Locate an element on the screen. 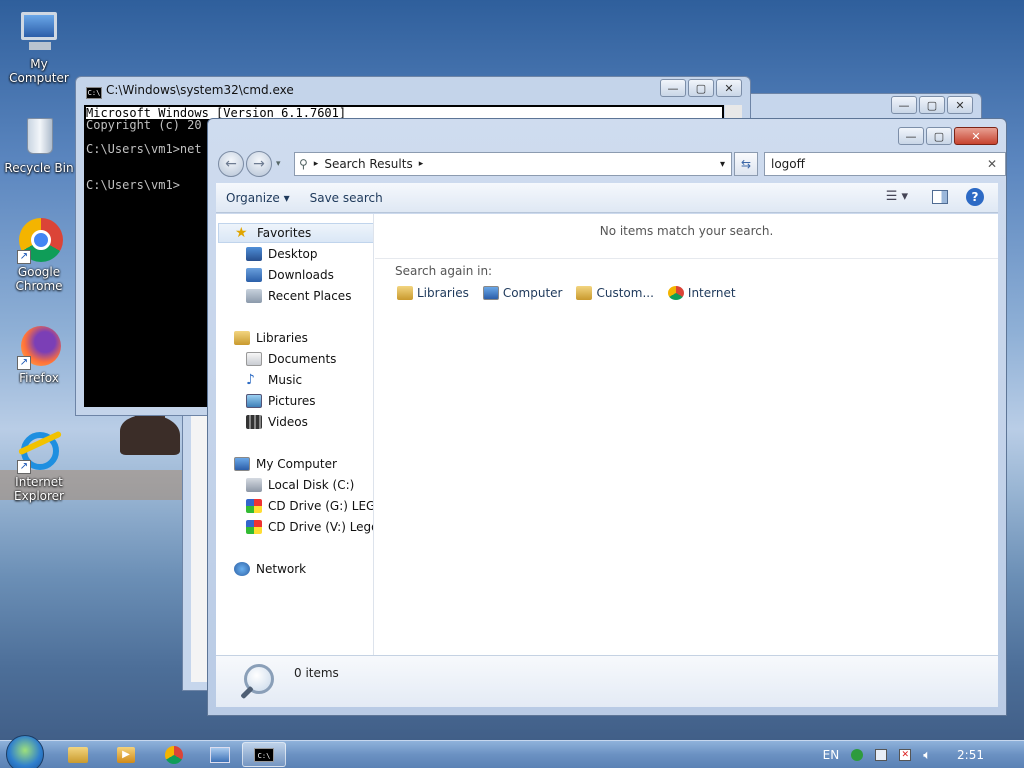 The width and height of the screenshot is (1024, 768). taskbar-remote-desktop is located at coordinates (220, 754).